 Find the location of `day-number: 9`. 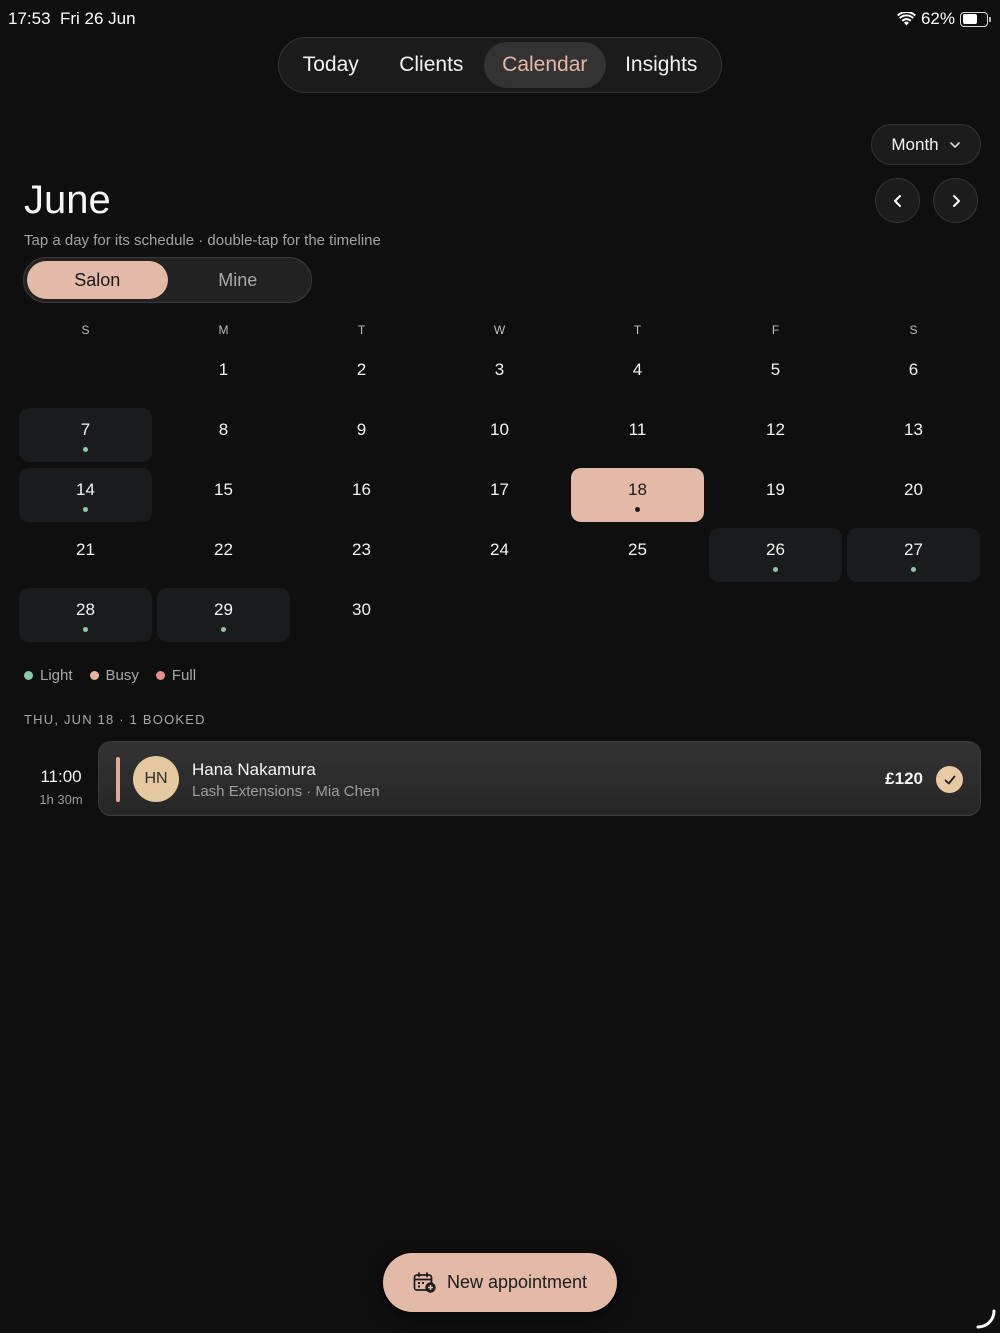

day-number: 9 is located at coordinates (361, 429).